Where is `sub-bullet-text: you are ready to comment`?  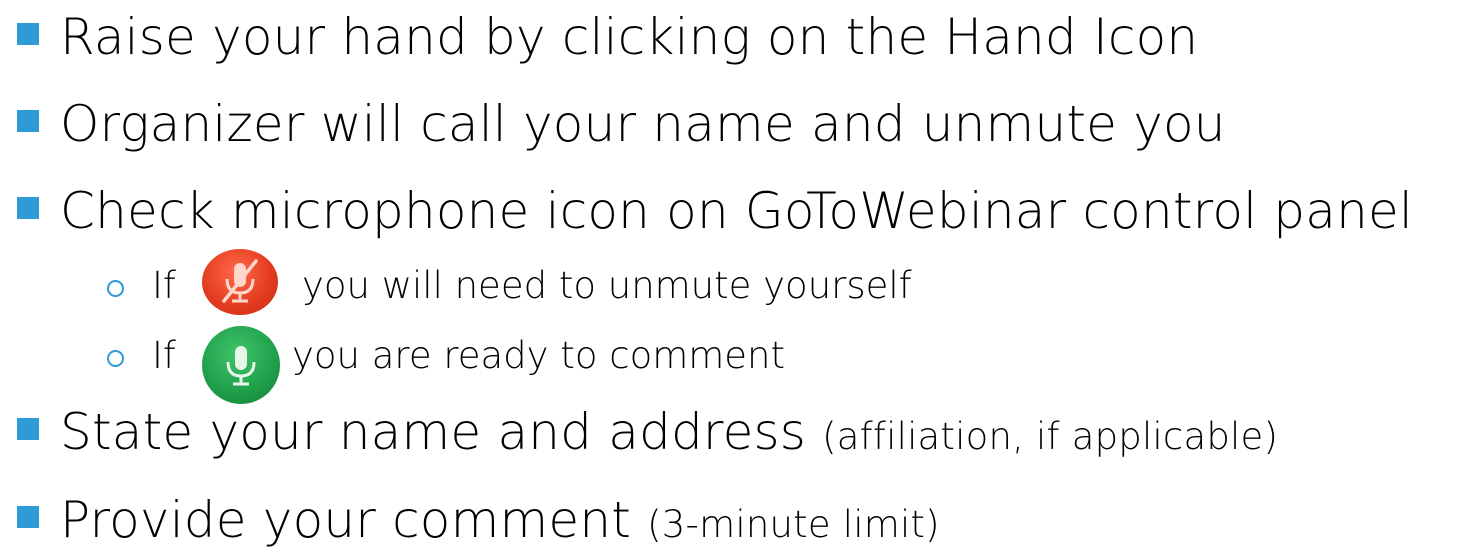
sub-bullet-text: you are ready to comment is located at coordinates (539, 355).